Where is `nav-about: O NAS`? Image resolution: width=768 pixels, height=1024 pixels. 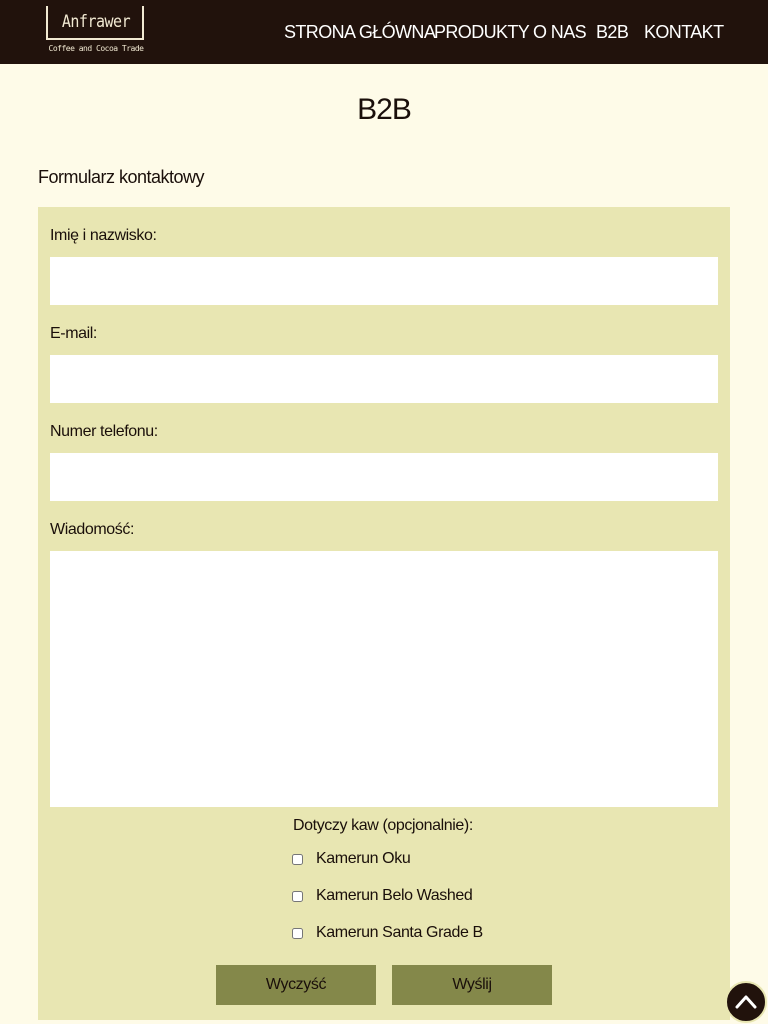
nav-about: O NAS is located at coordinates (560, 32).